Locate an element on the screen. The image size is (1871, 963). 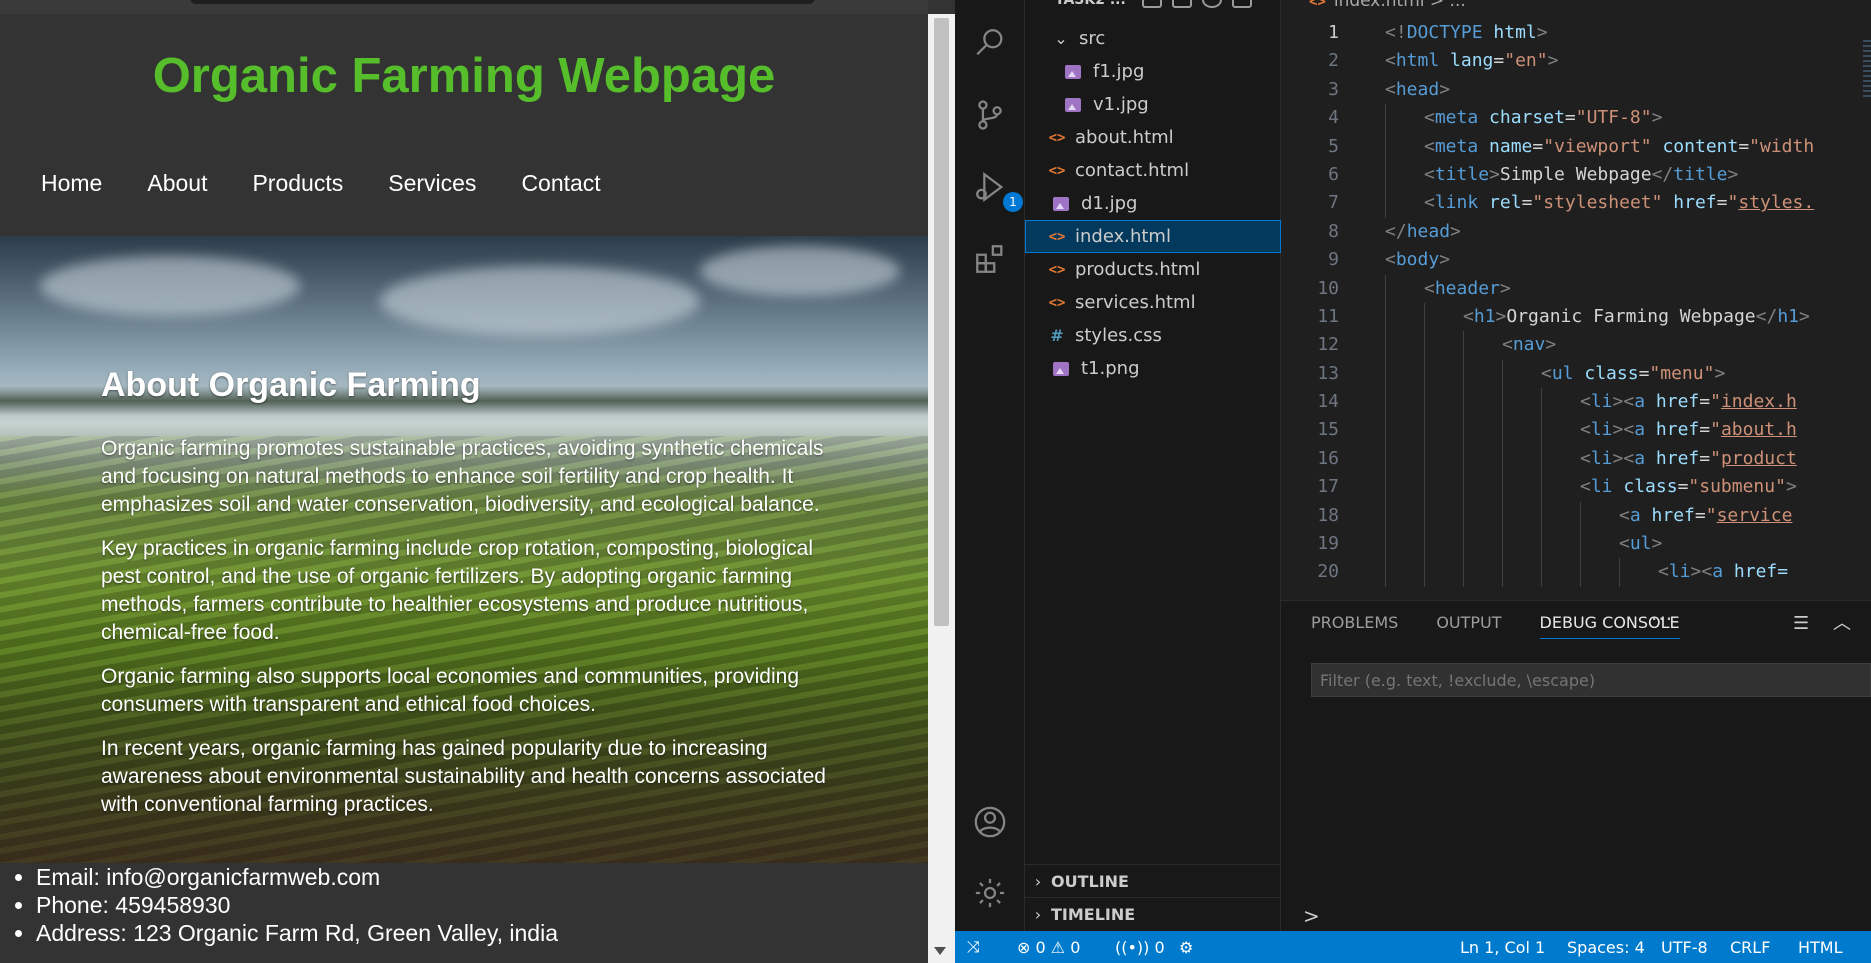
code-line: 5 <meta name="viewport" content="width is located at coordinates (1576, 146).